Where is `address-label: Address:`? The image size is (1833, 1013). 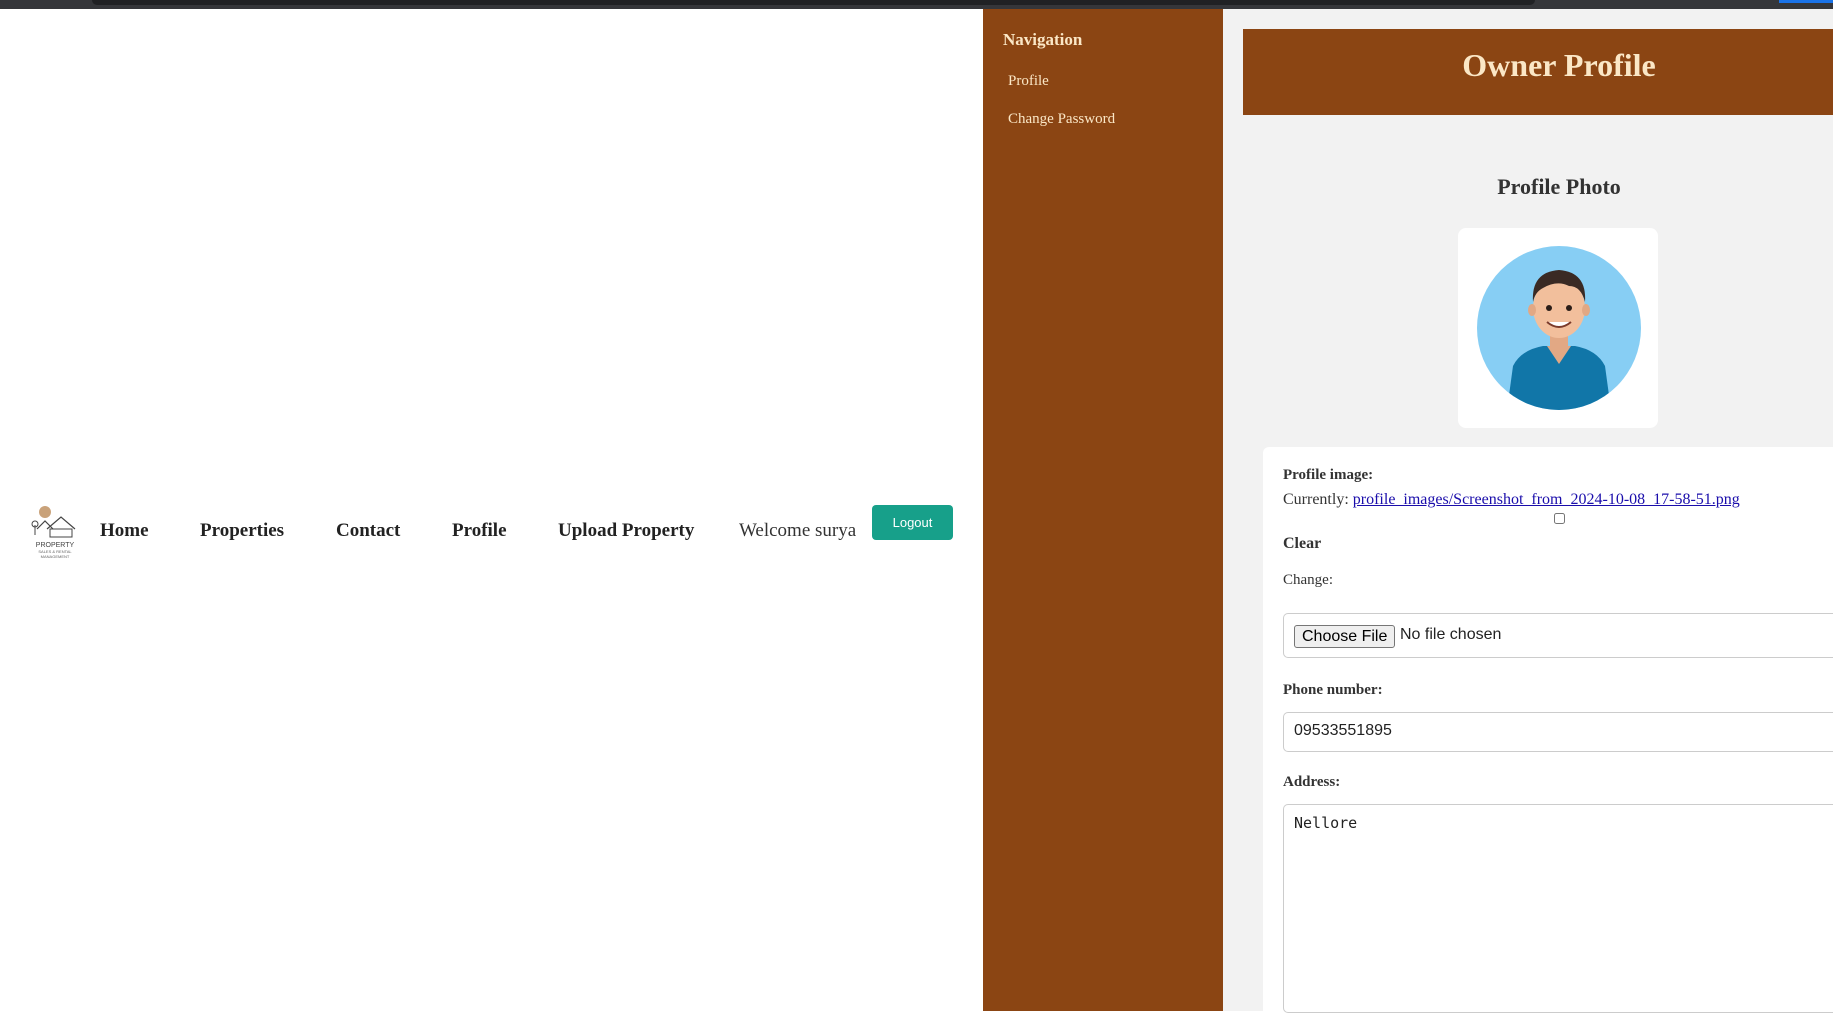
address-label: Address: is located at coordinates (1312, 782).